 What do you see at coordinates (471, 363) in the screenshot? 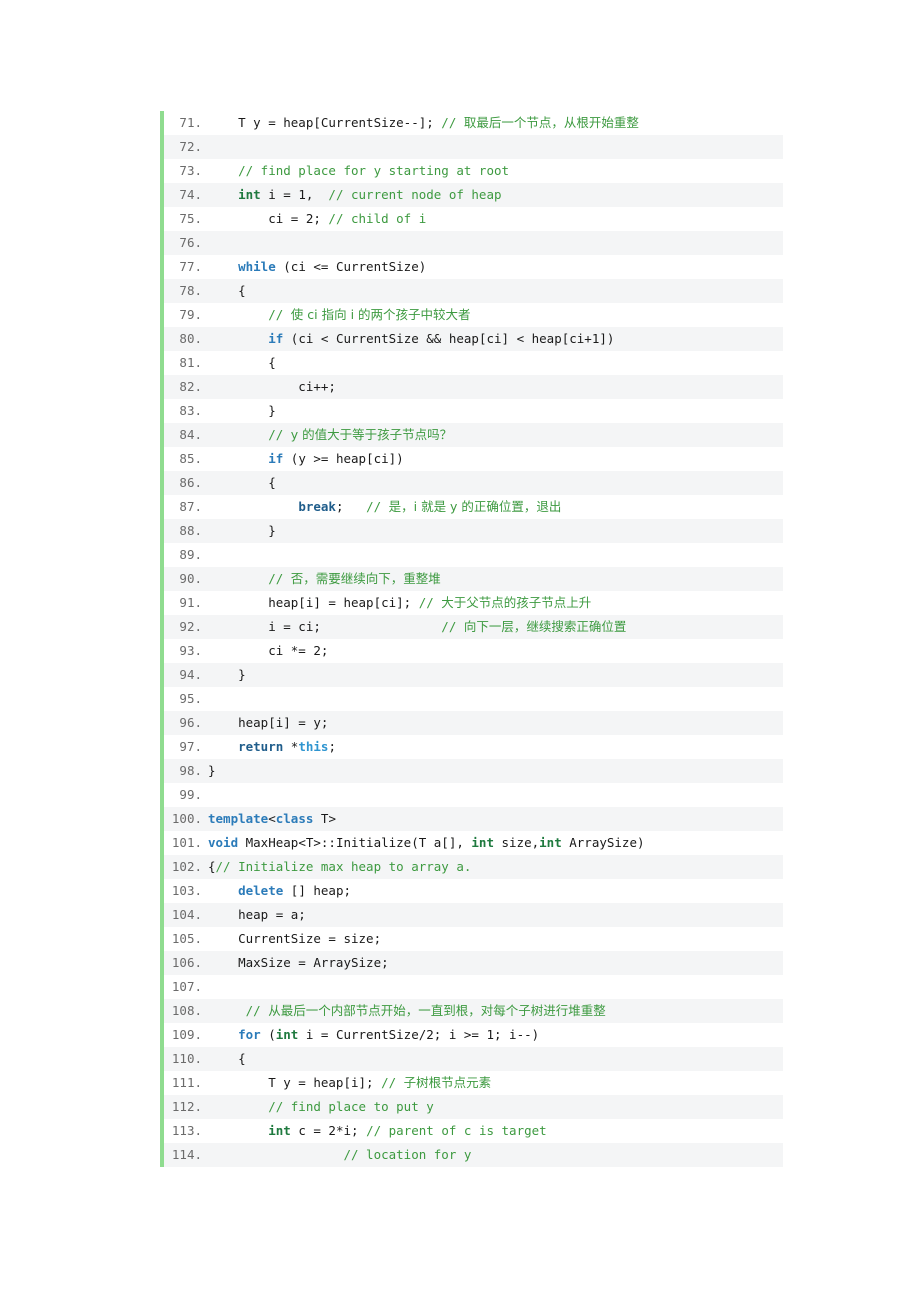
I see `code-line: 81. {` at bounding box center [471, 363].